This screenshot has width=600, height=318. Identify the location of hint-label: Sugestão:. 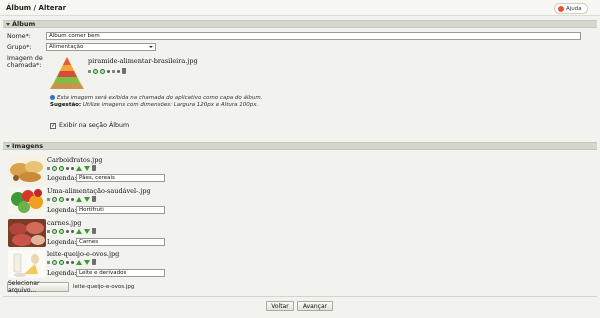
(66, 105).